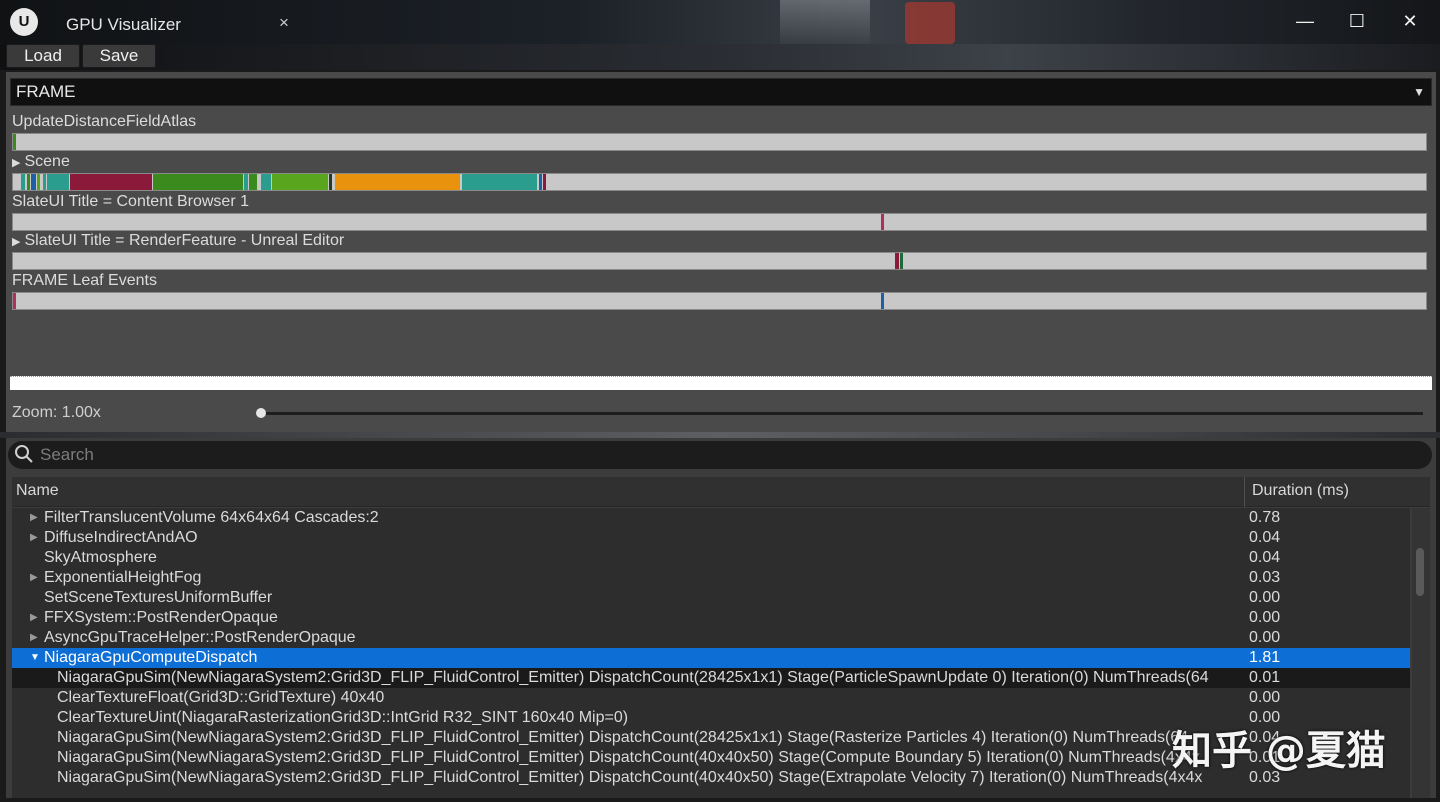 The height and width of the screenshot is (802, 1440). Describe the element at coordinates (1279, 751) in the screenshot. I see `watermark: 知乎 @夏猫` at that location.